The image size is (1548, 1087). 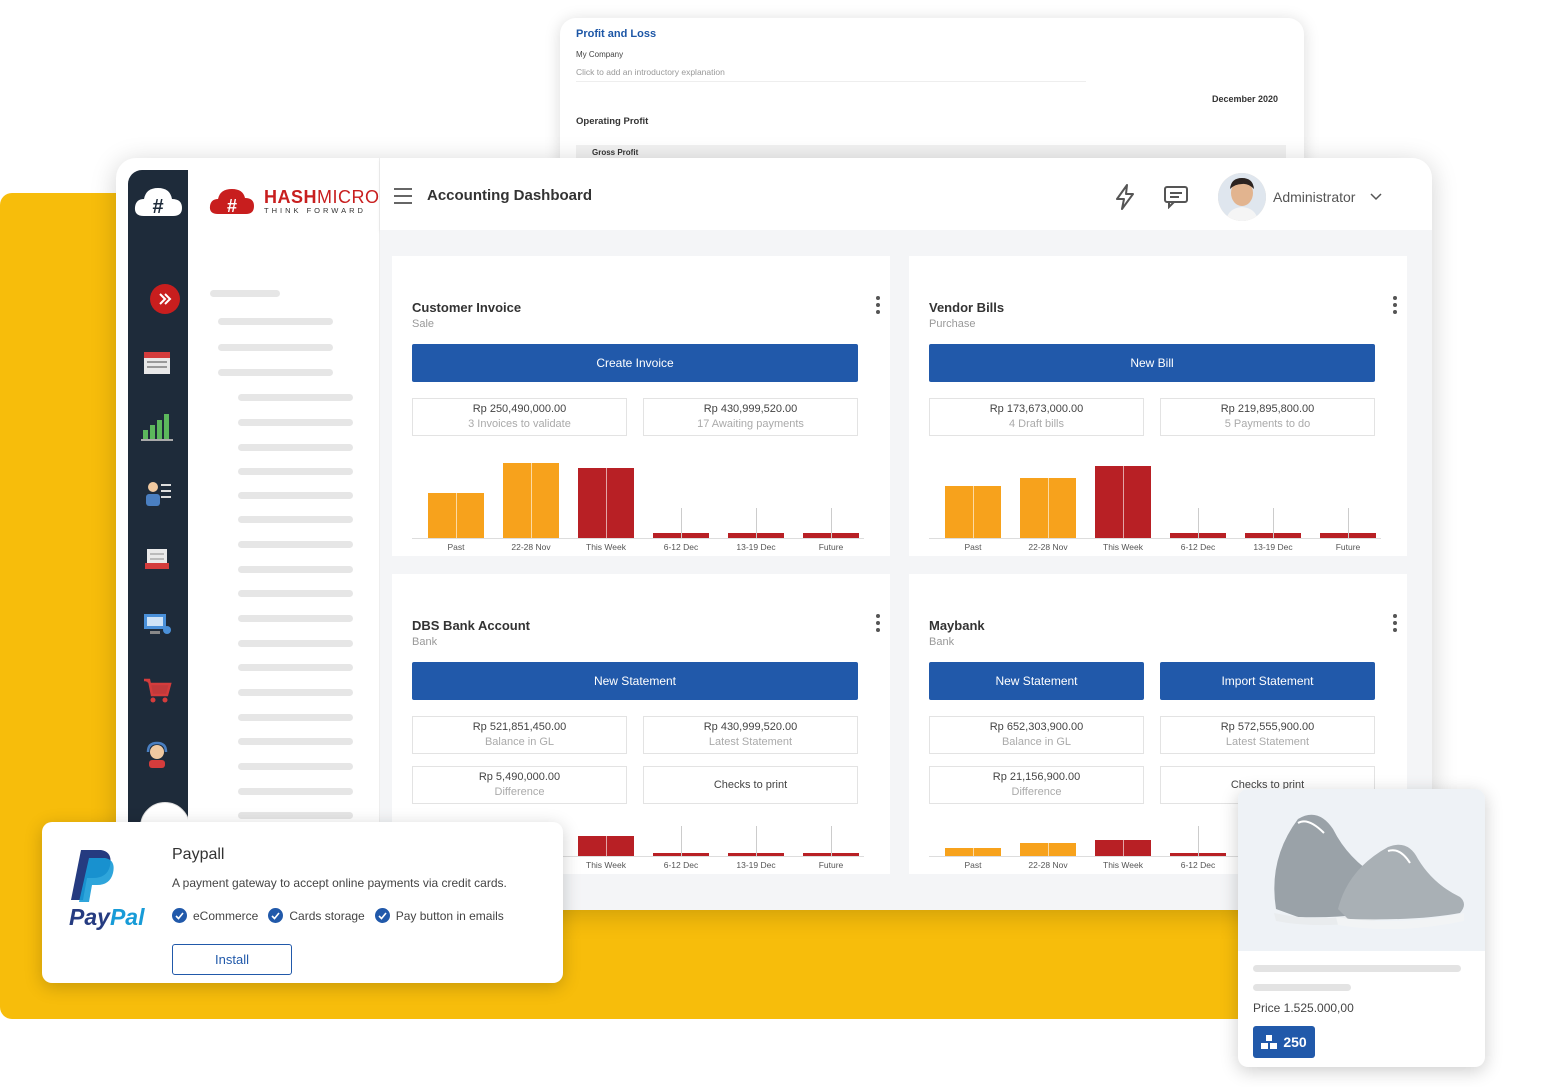 I want to click on avatar, so click(x=1242, y=197).